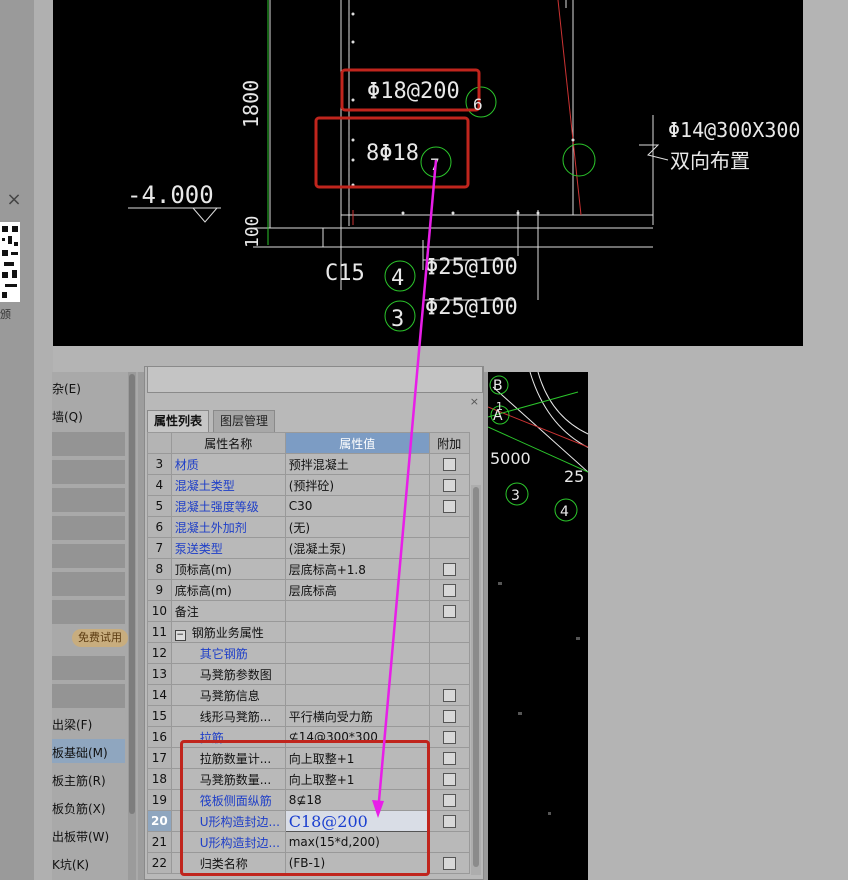 This screenshot has width=848, height=880. I want to click on property-row: 3 材质 预拌混凝土, so click(308, 464).